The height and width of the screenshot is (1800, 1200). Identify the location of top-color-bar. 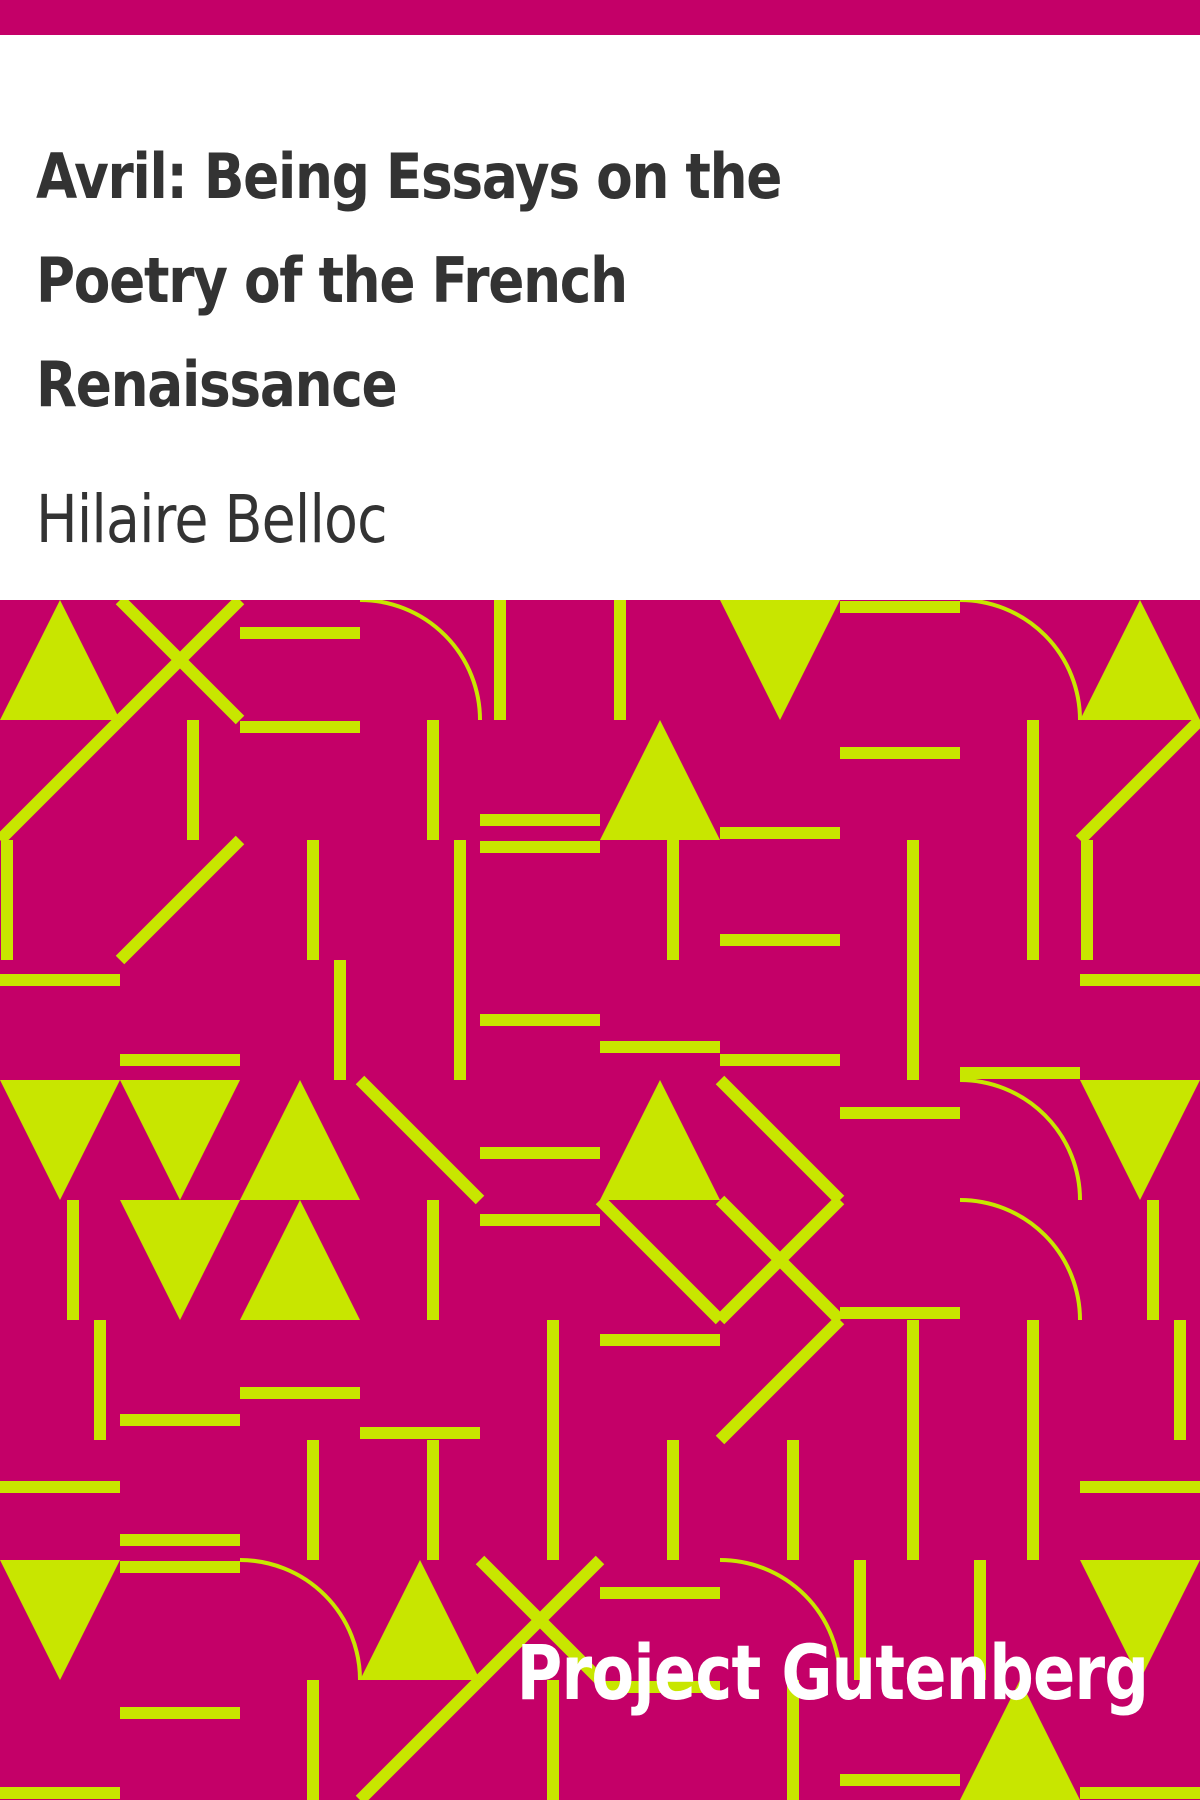
(600, 17).